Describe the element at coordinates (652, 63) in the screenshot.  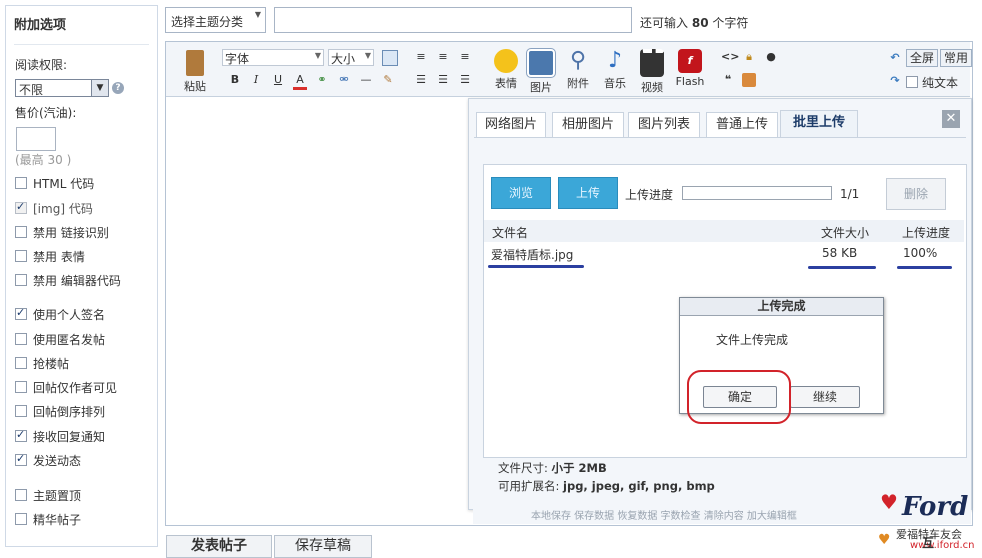
I see `film-icon` at that location.